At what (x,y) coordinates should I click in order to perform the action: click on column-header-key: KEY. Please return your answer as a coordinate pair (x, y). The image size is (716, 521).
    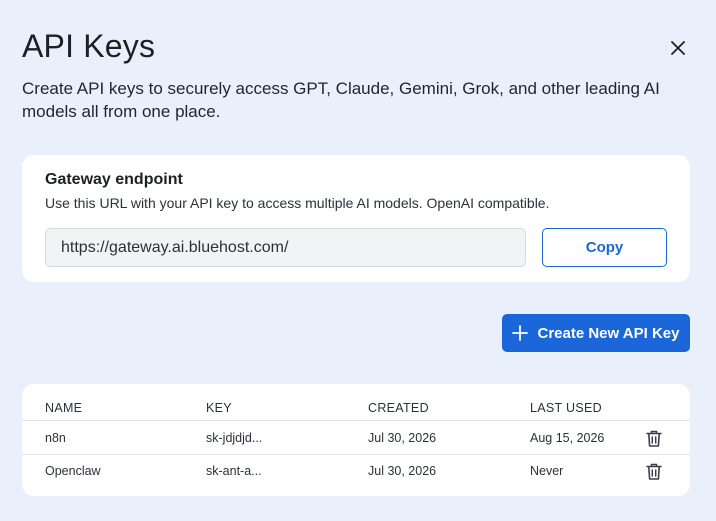
    Looking at the image, I should click on (219, 408).